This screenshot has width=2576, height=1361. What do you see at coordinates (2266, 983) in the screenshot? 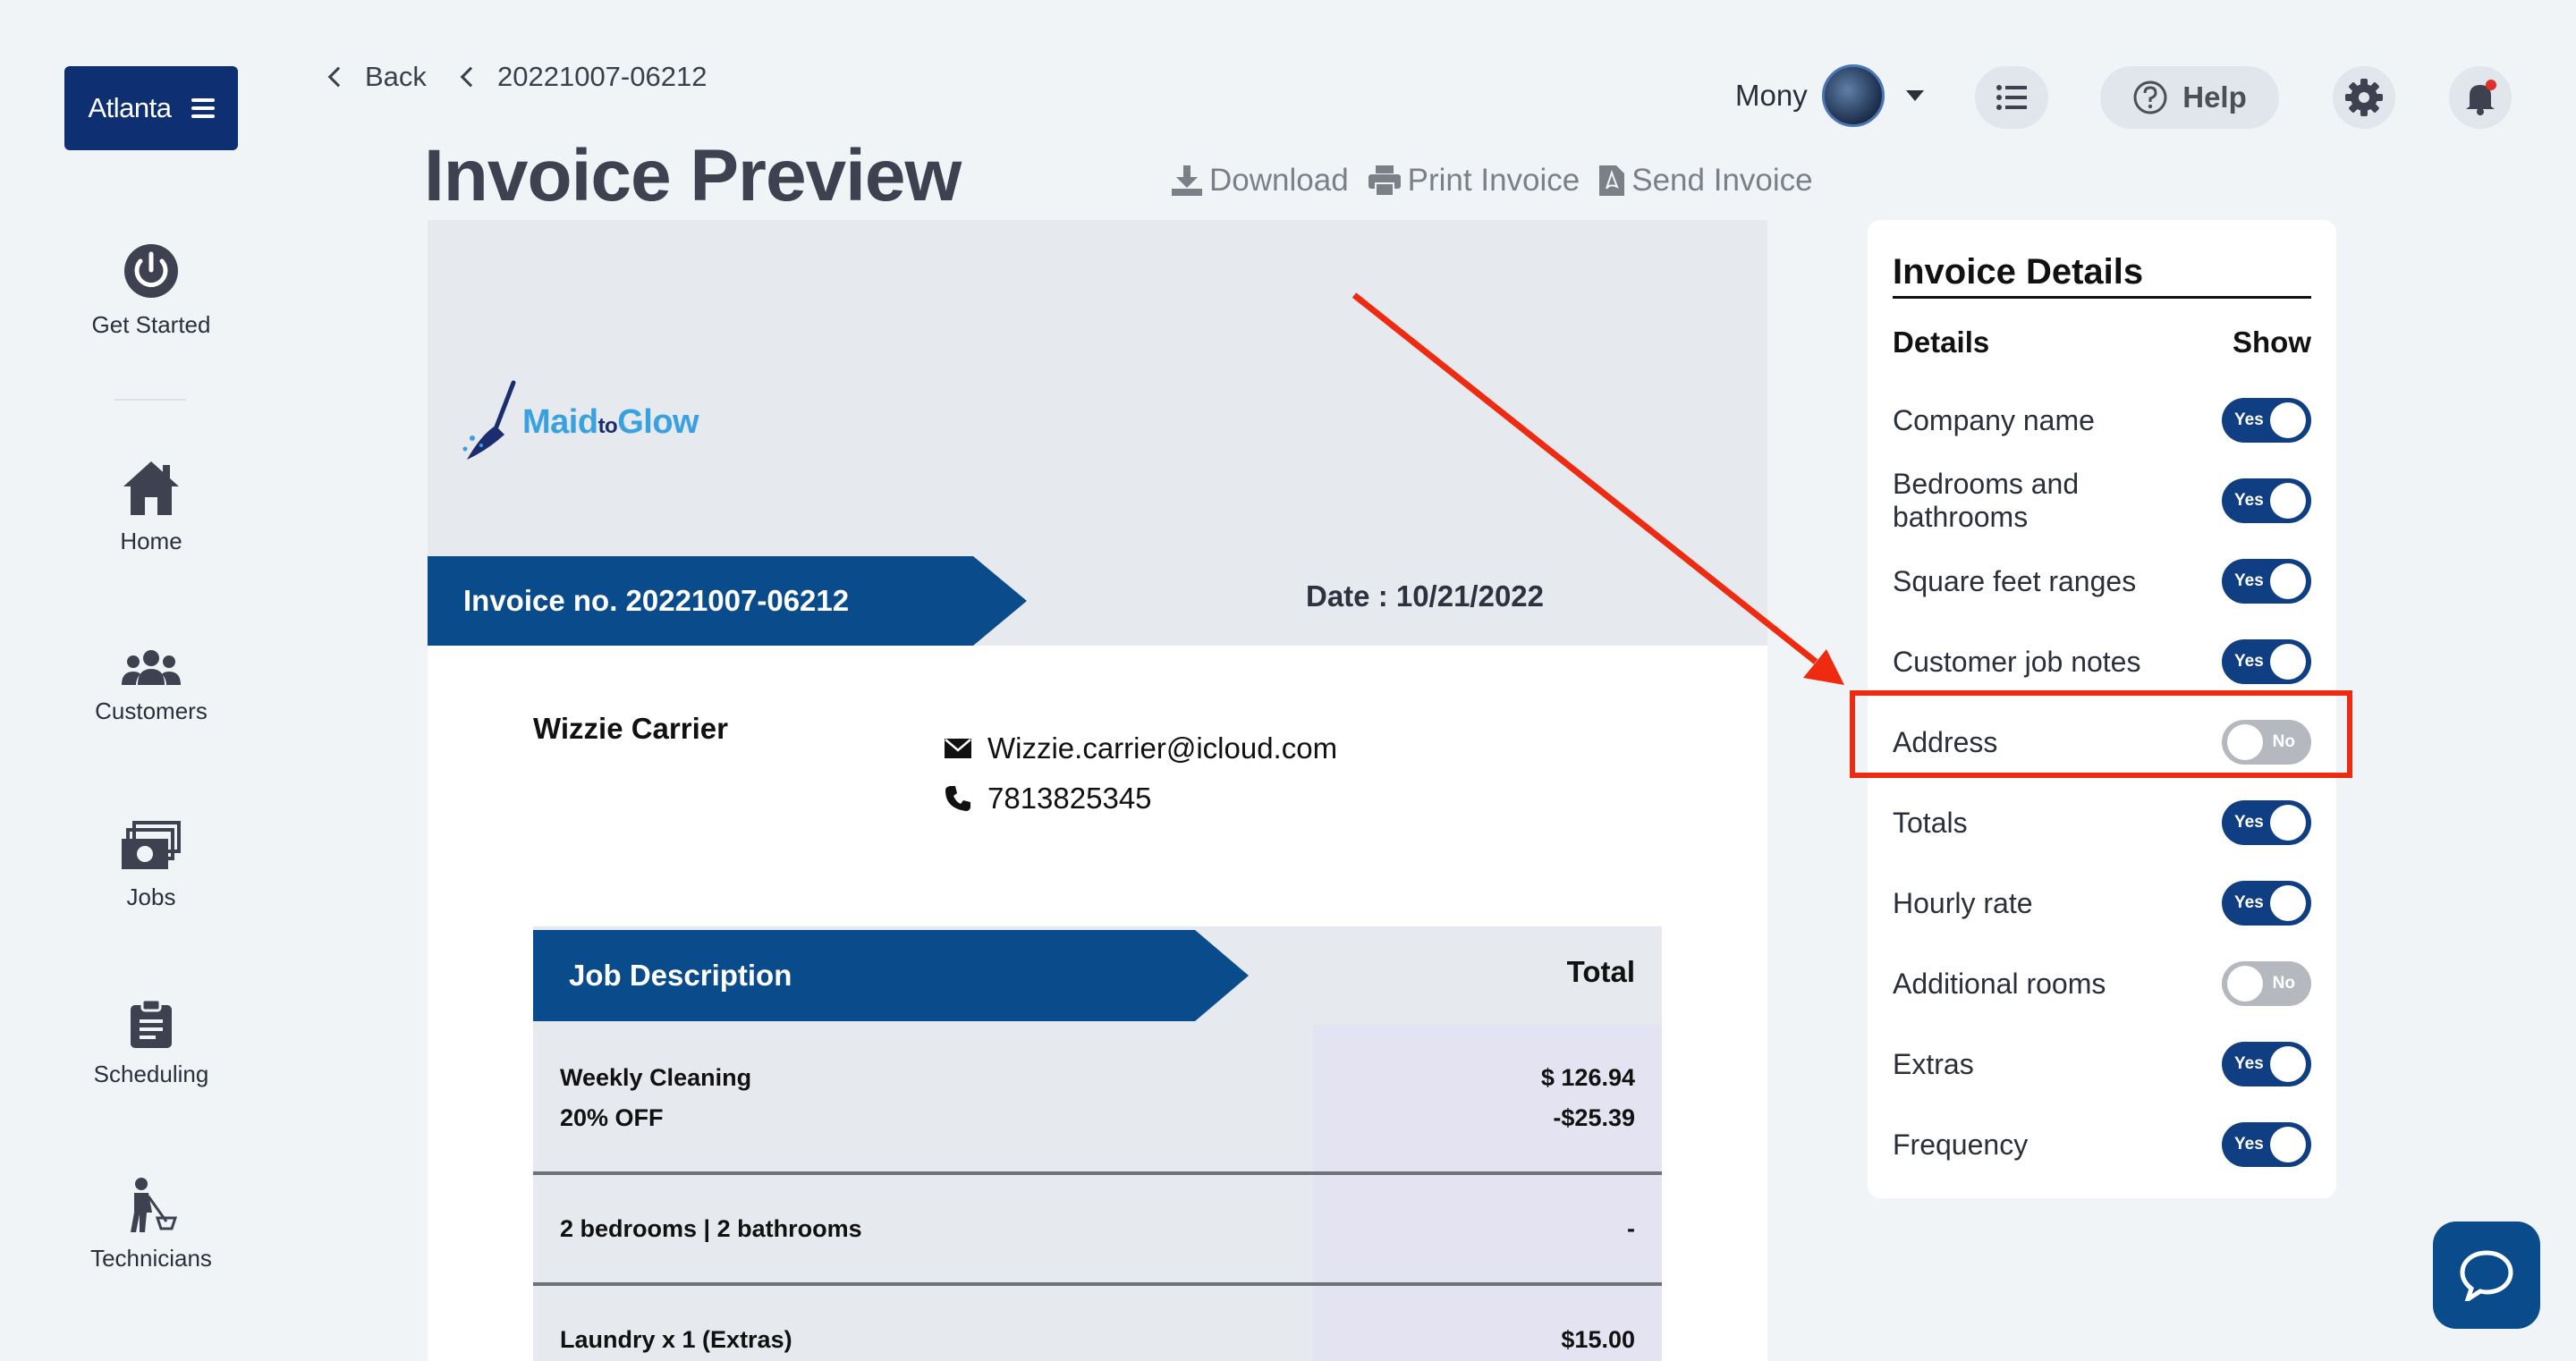
I see `show-toggle: No` at bounding box center [2266, 983].